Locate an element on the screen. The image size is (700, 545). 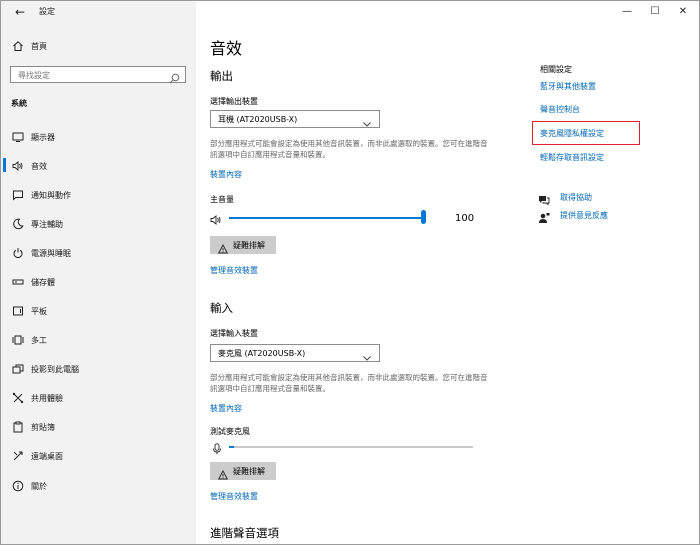
related-settings-title: 相關設定 is located at coordinates (556, 69).